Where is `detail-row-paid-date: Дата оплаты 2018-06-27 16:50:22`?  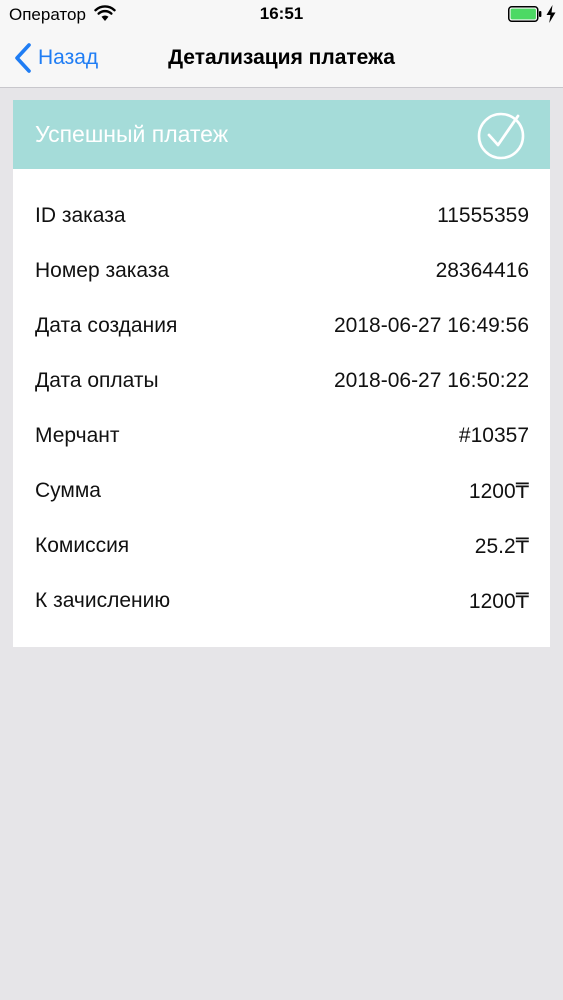 detail-row-paid-date: Дата оплаты 2018-06-27 16:50:22 is located at coordinates (282, 385).